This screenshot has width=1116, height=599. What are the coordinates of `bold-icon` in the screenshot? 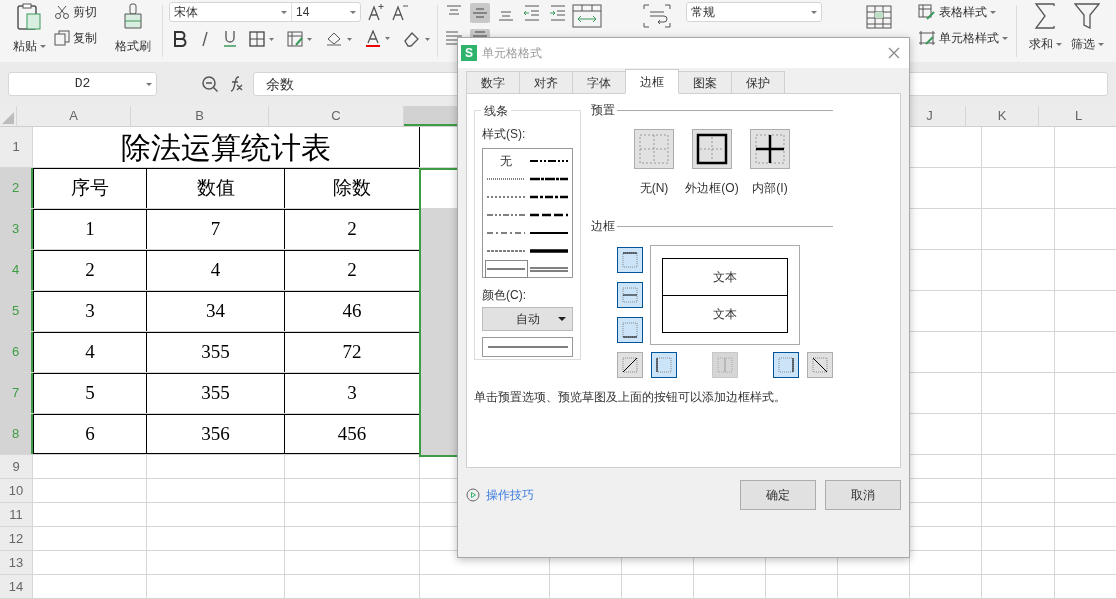 It's located at (180, 38).